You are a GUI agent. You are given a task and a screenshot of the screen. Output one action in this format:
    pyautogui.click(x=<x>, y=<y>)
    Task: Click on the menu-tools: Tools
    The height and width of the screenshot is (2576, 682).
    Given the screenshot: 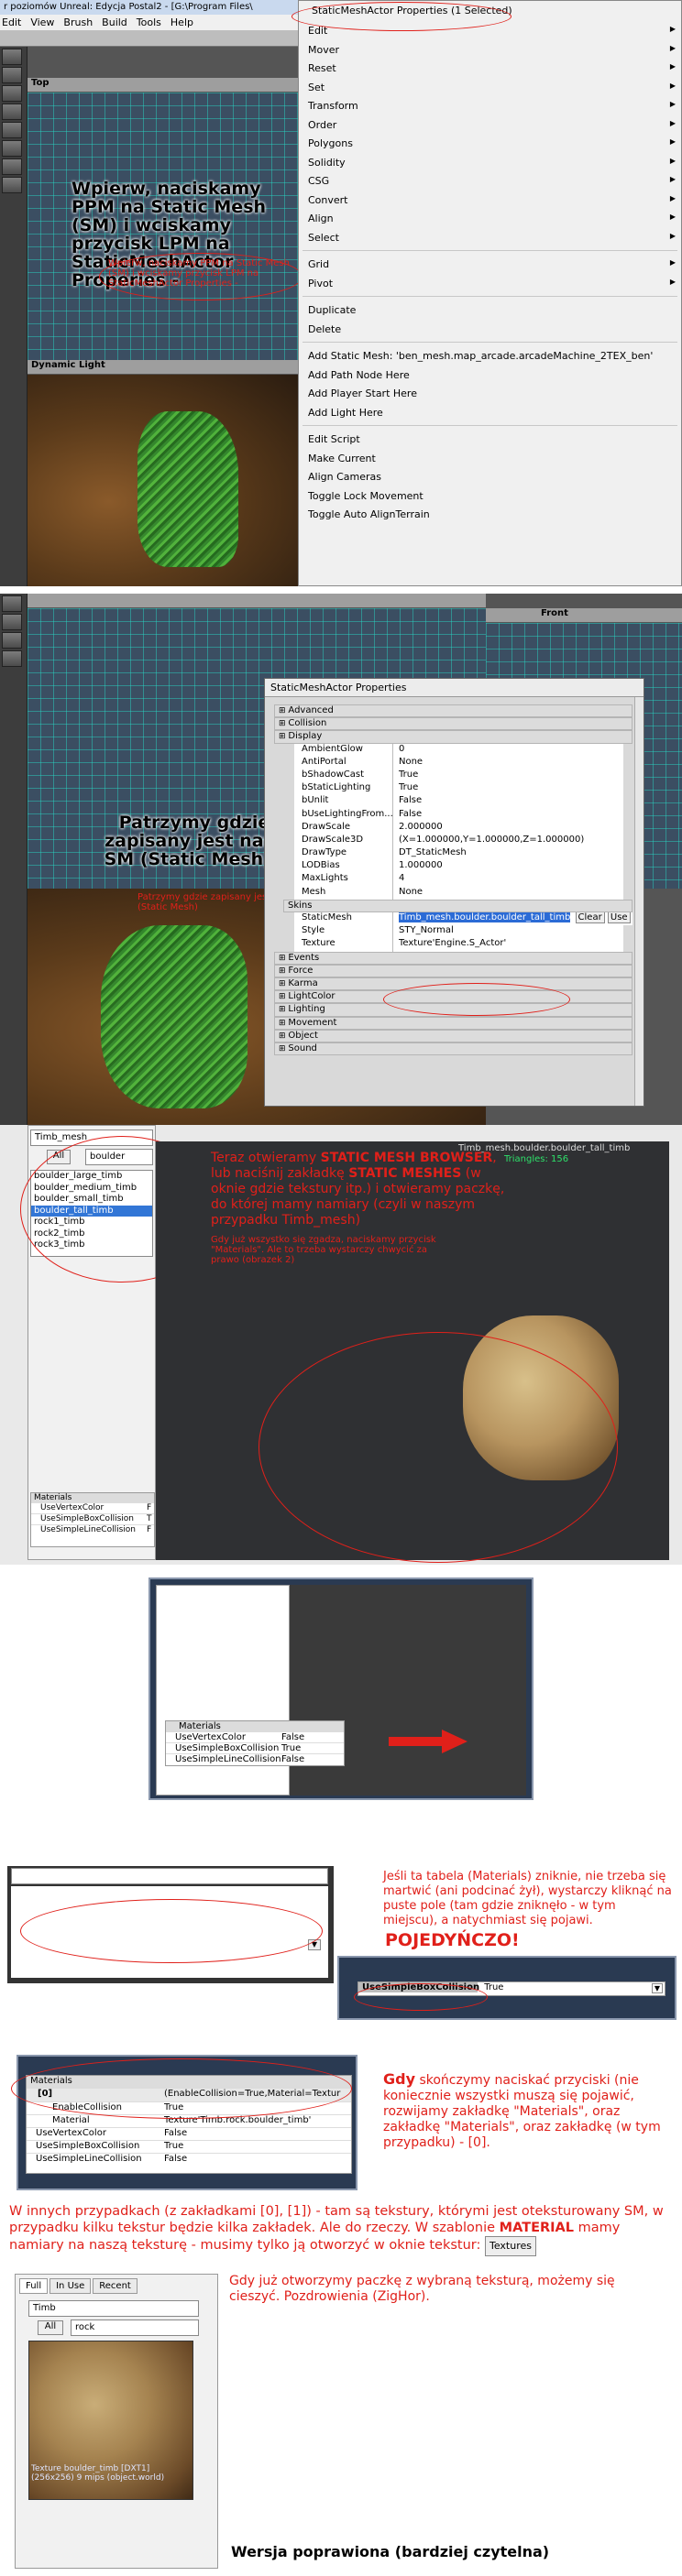 What is the action you would take?
    pyautogui.click(x=149, y=22)
    